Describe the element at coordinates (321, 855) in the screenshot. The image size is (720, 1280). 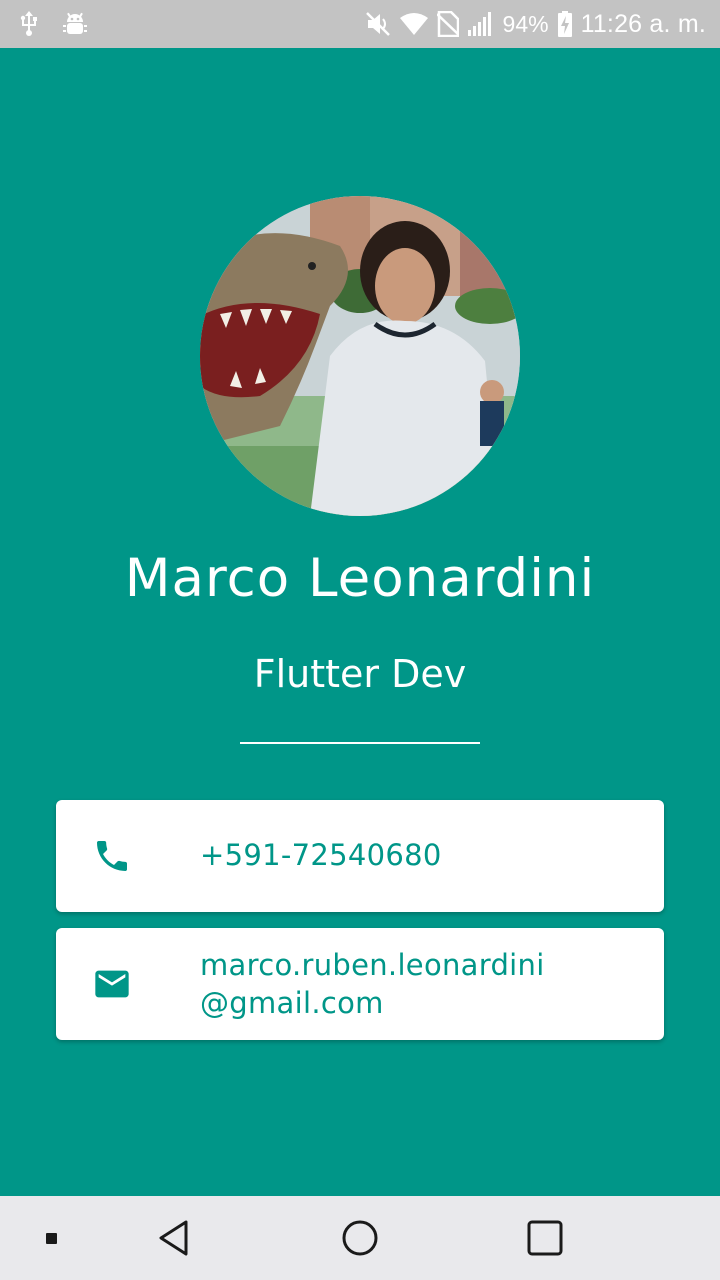
I see `phone-number: +591-72540680` at that location.